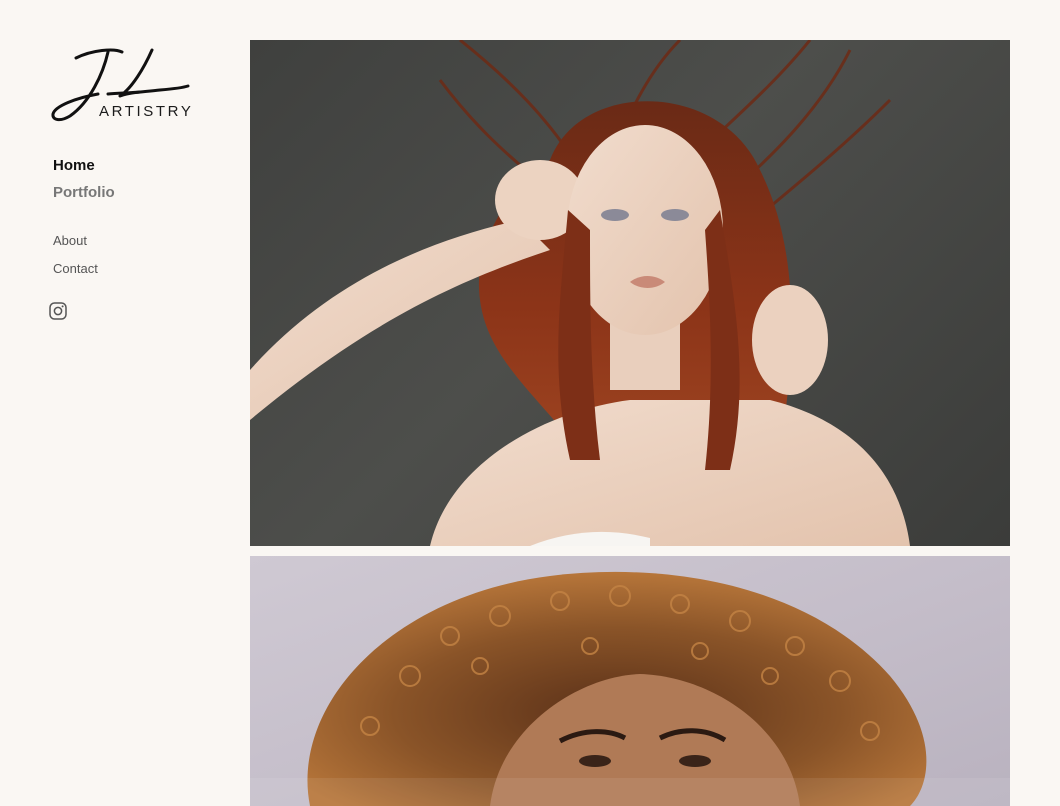 Image resolution: width=1060 pixels, height=806 pixels. What do you see at coordinates (75, 268) in the screenshot?
I see `nav-contact-link: Contact` at bounding box center [75, 268].